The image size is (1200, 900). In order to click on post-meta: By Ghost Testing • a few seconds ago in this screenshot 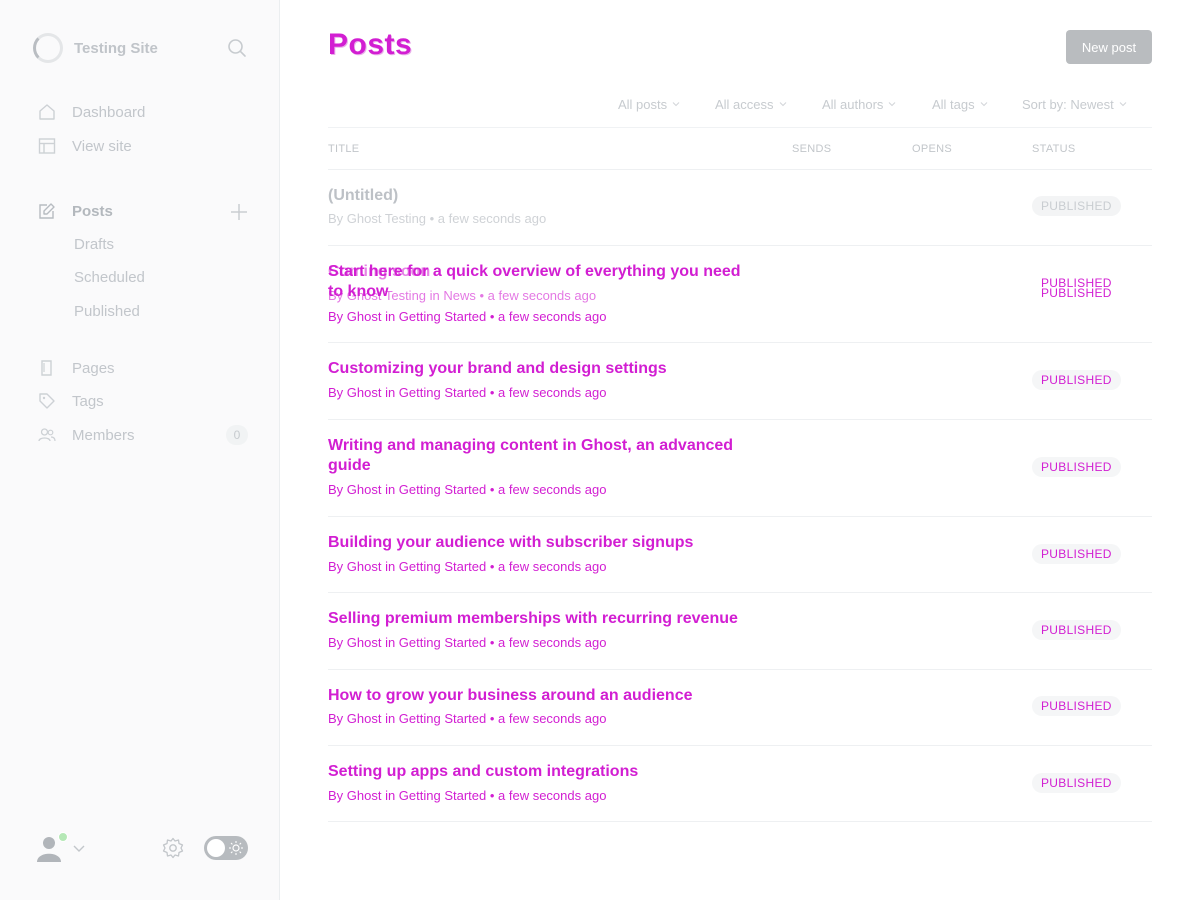, I will do `click(437, 218)`.